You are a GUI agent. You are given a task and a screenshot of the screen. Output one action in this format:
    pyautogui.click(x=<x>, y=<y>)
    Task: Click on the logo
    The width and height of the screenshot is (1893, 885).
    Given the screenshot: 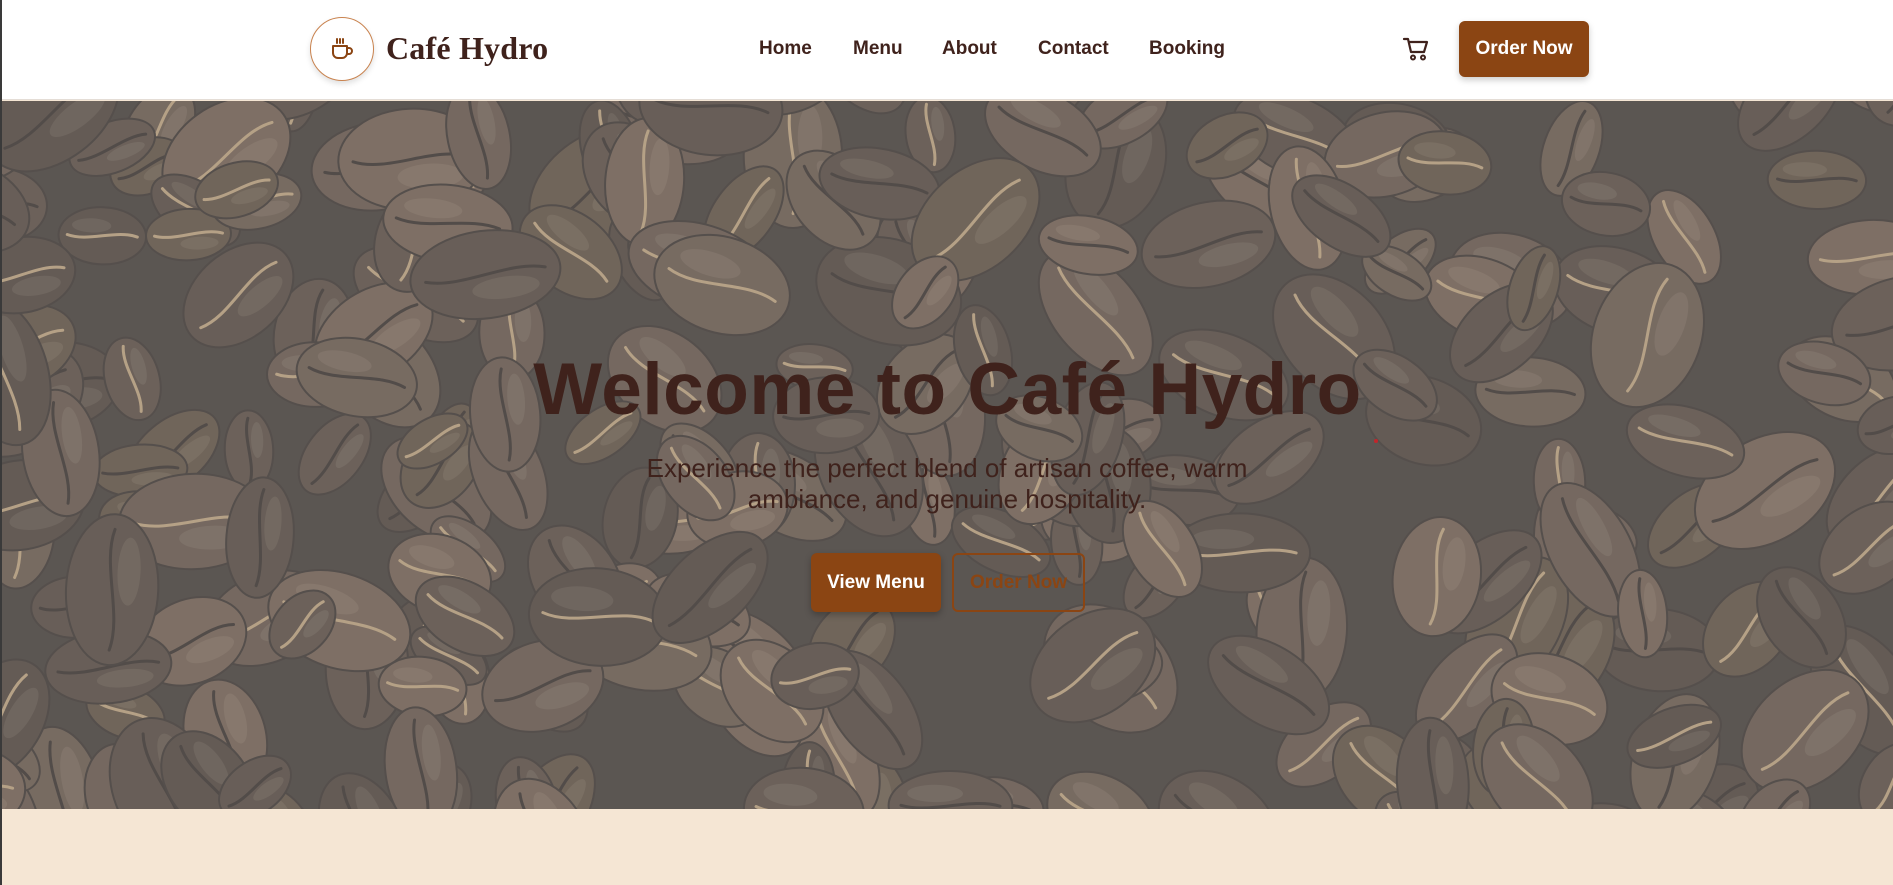 What is the action you would take?
    pyautogui.click(x=342, y=49)
    